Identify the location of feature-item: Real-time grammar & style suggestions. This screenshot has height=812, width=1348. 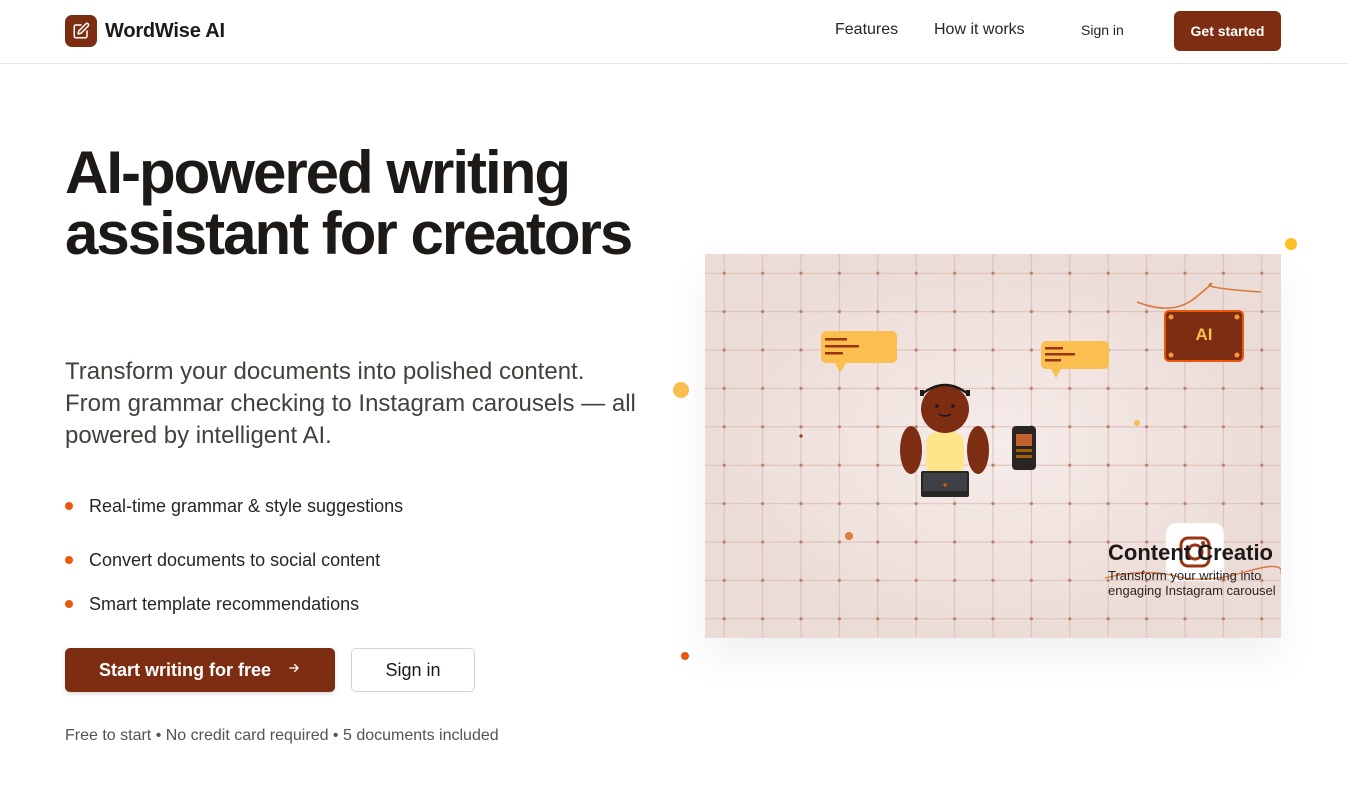
(234, 506).